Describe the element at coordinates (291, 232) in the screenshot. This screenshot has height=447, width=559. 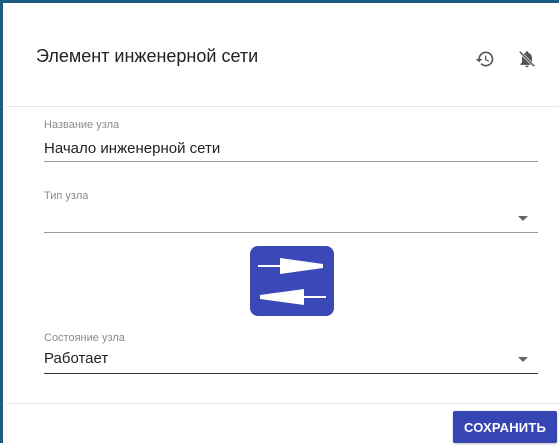
I see `node-type-underline` at that location.